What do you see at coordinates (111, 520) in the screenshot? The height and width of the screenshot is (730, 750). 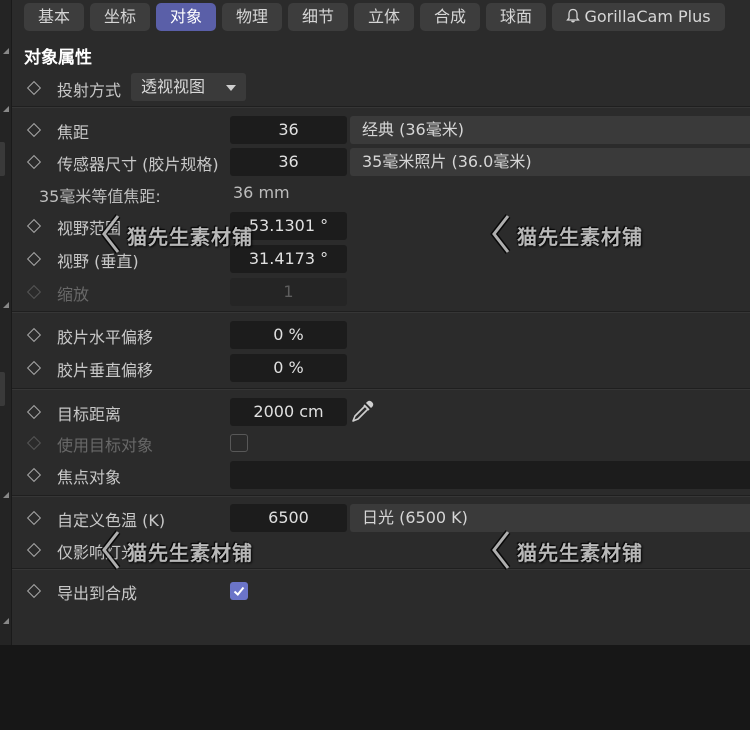 I see `color-temperature-label: 自定义色温 (K)` at bounding box center [111, 520].